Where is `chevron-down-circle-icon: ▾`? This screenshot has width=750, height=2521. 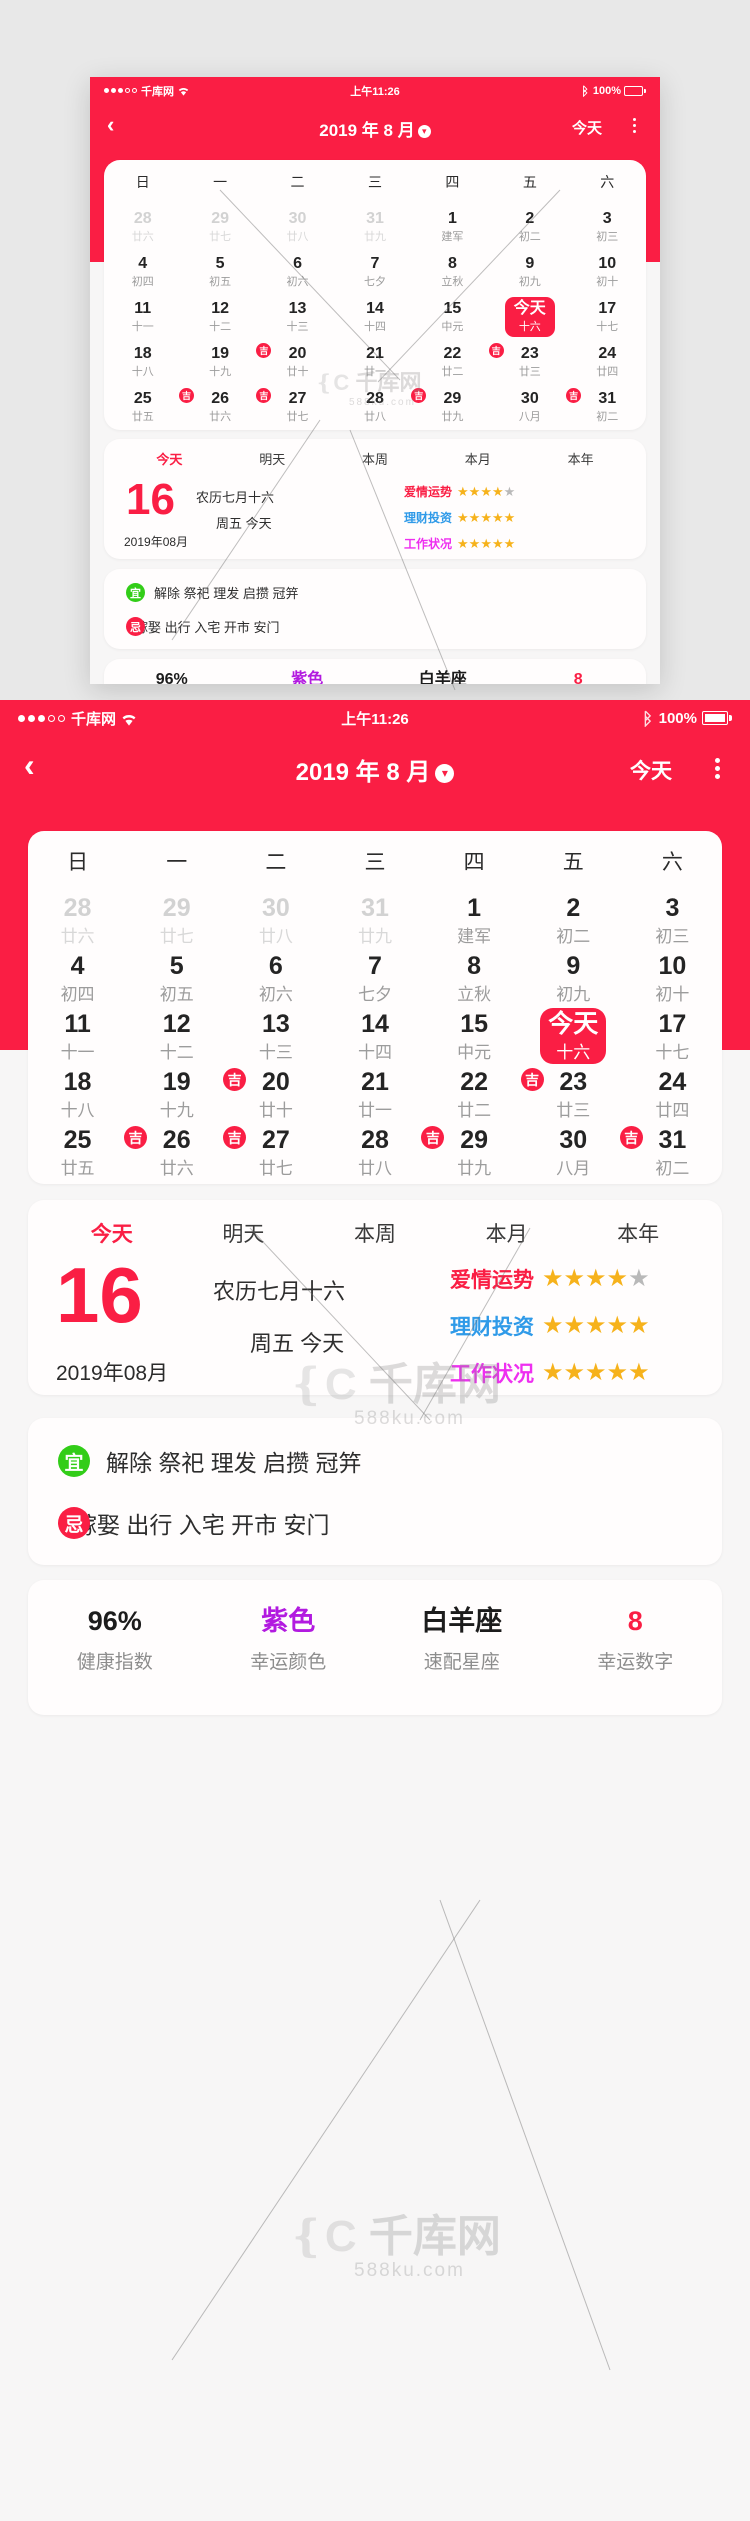 chevron-down-circle-icon: ▾ is located at coordinates (424, 132).